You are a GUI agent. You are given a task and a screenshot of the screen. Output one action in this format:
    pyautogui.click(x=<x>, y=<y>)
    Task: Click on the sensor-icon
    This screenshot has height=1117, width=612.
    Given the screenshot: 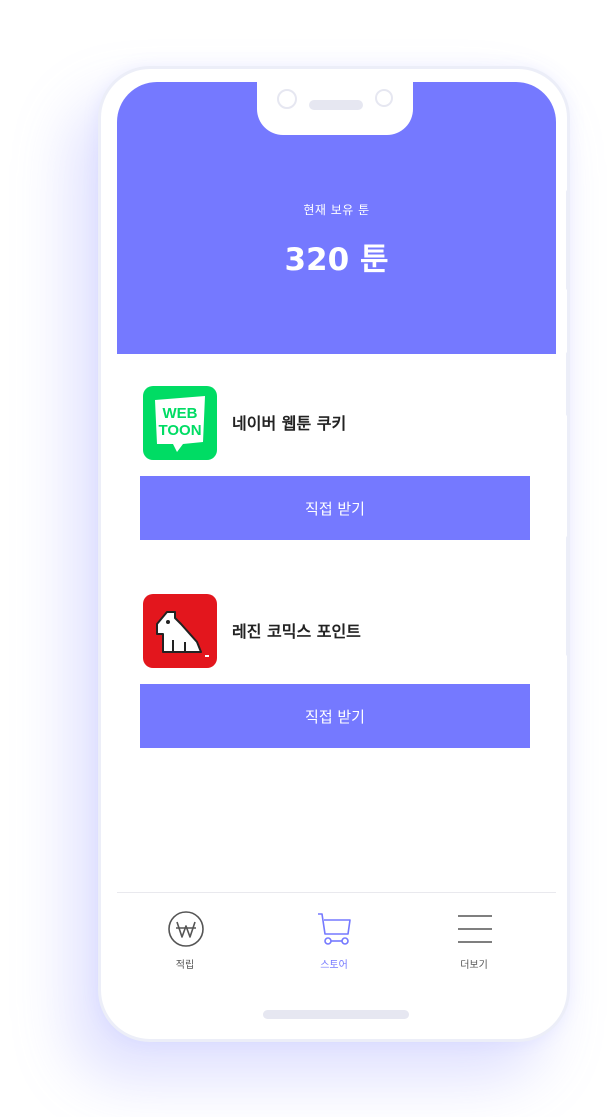 What is the action you would take?
    pyautogui.click(x=384, y=98)
    